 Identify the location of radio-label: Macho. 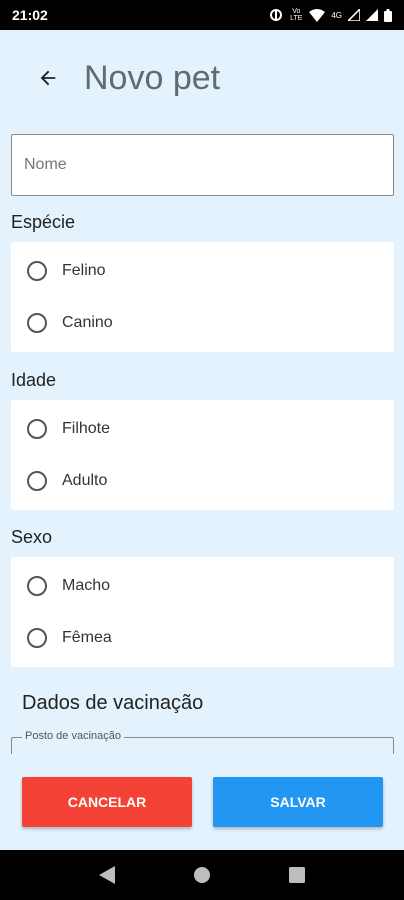
(86, 585).